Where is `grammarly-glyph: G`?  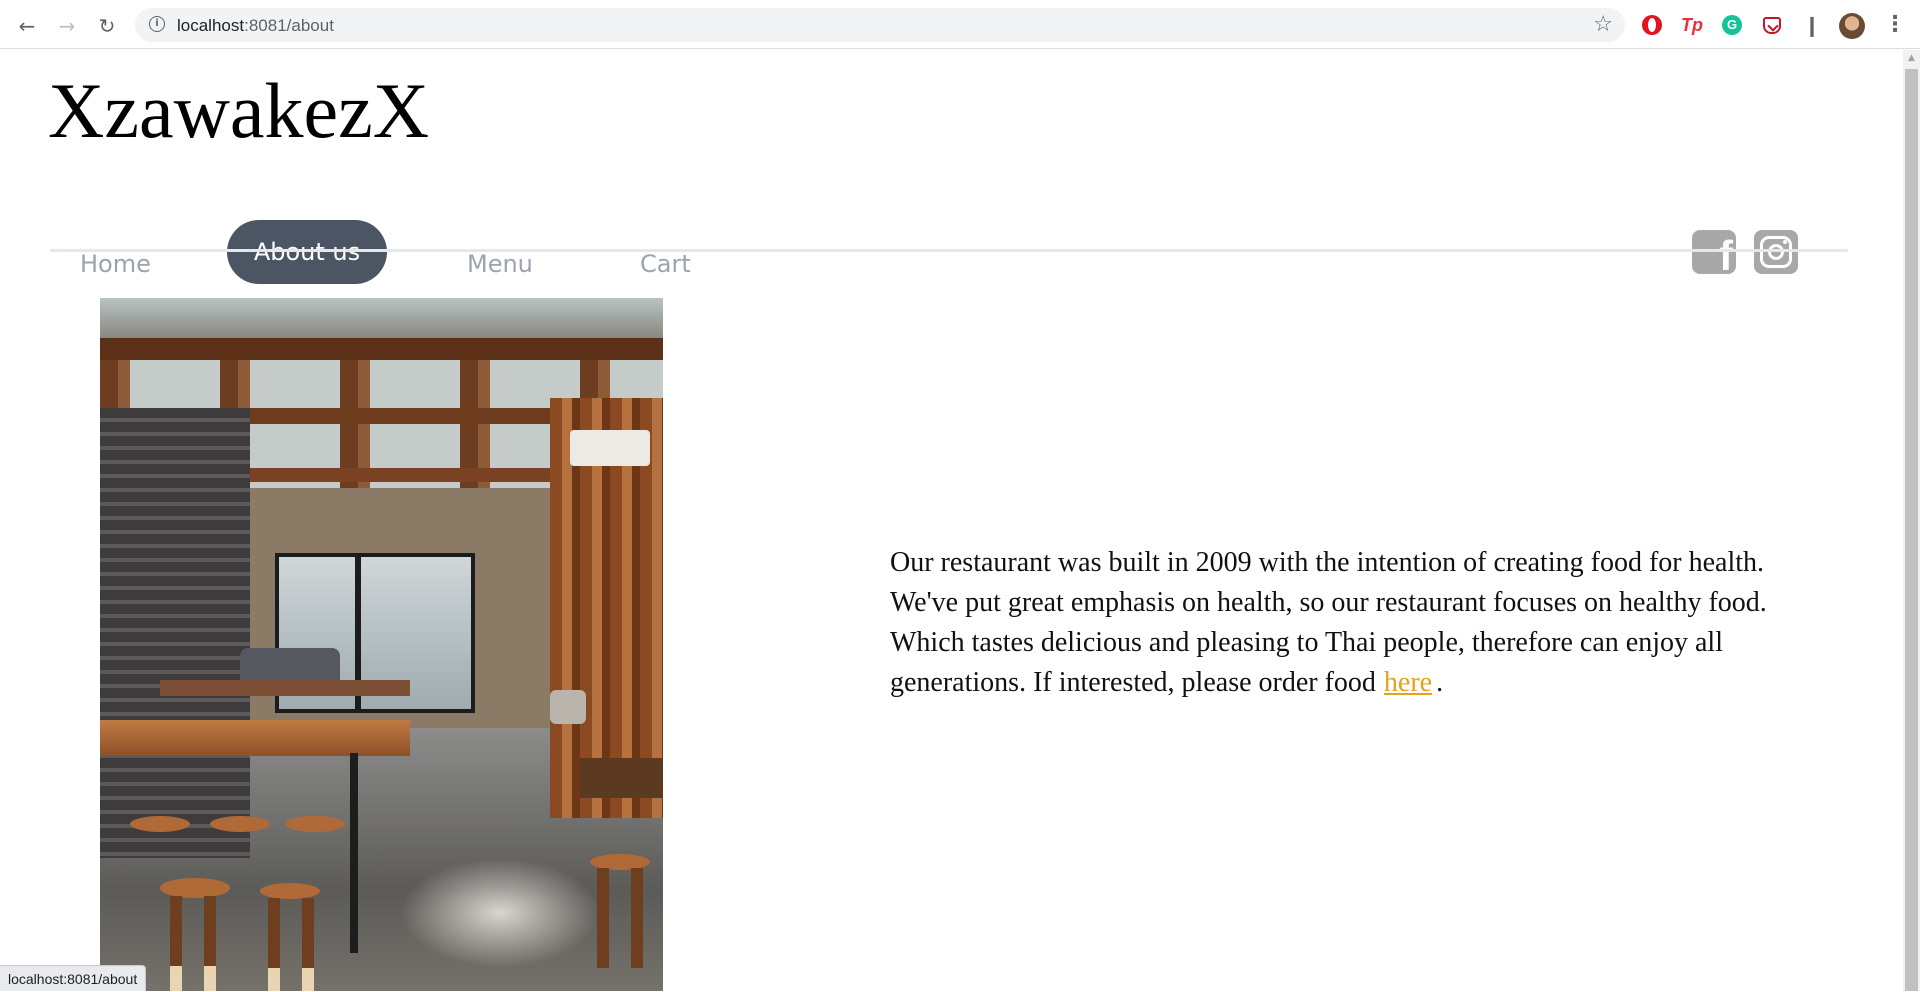
grammarly-glyph: G is located at coordinates (1732, 25).